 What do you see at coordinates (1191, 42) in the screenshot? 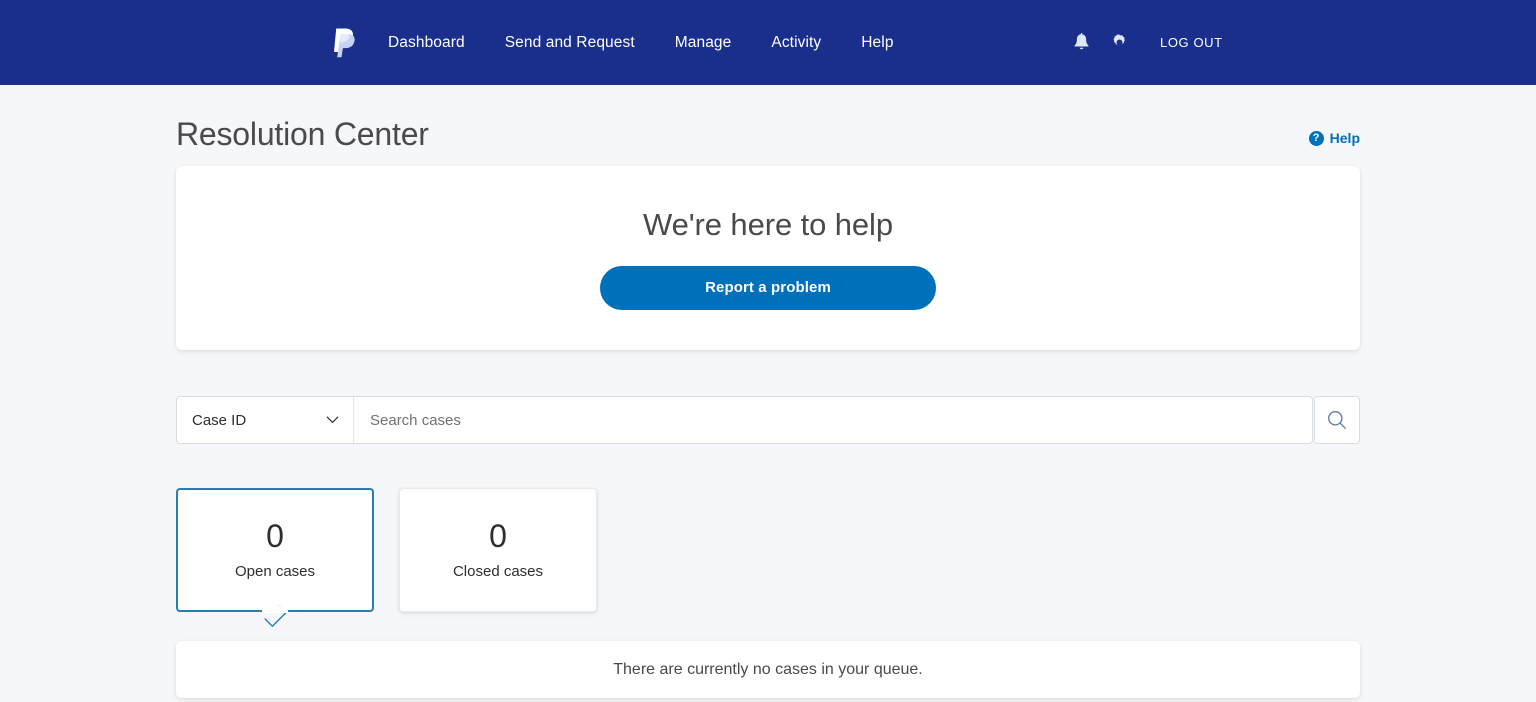
I see `logout-link: LOG OUT` at bounding box center [1191, 42].